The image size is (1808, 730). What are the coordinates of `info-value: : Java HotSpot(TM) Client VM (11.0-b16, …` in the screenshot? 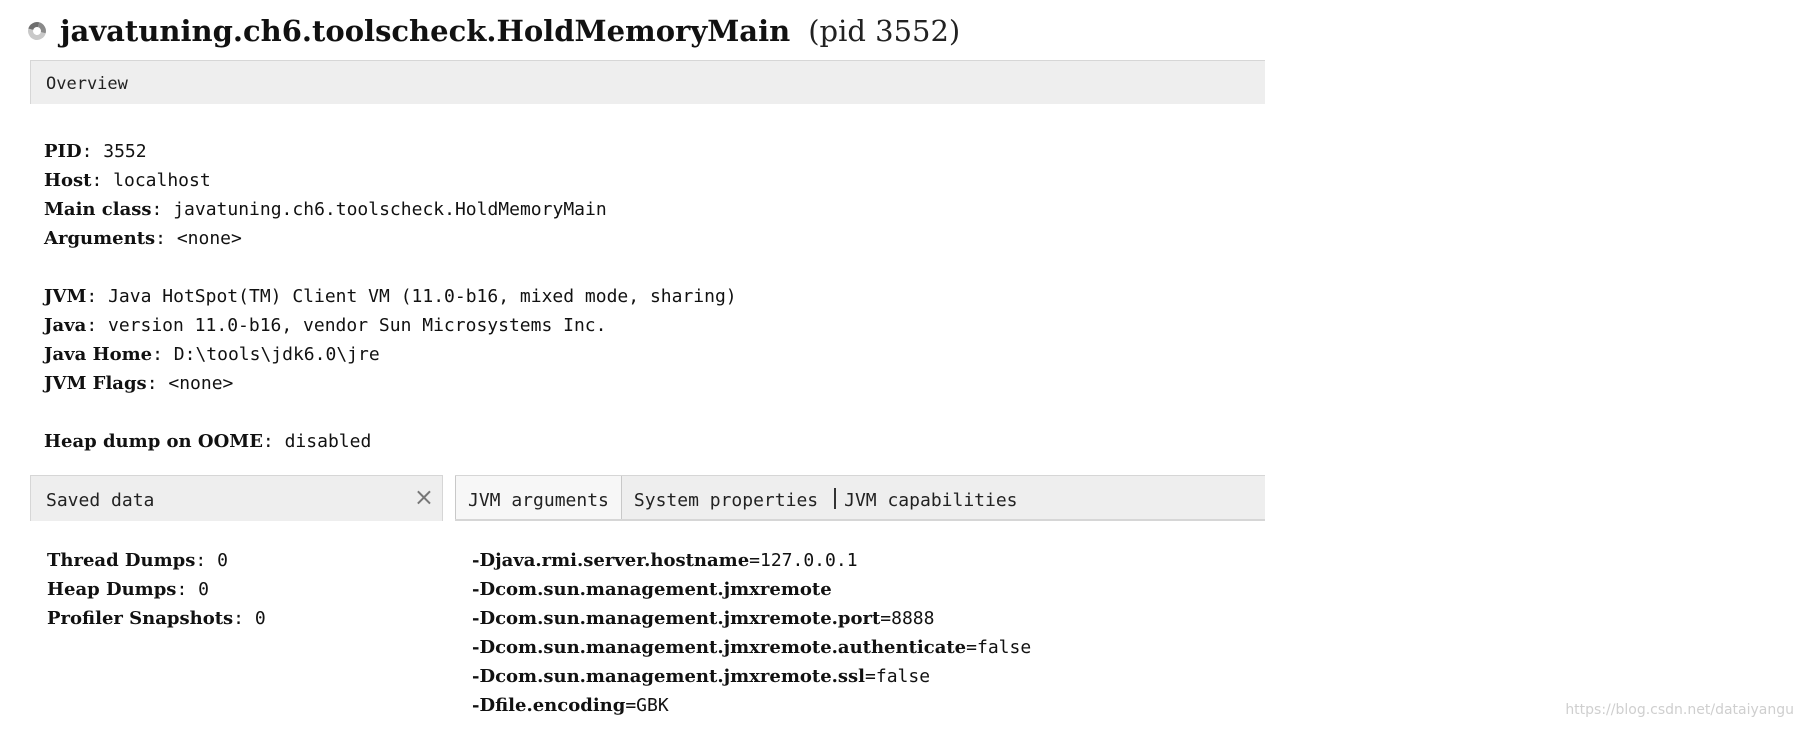 It's located at (411, 296).